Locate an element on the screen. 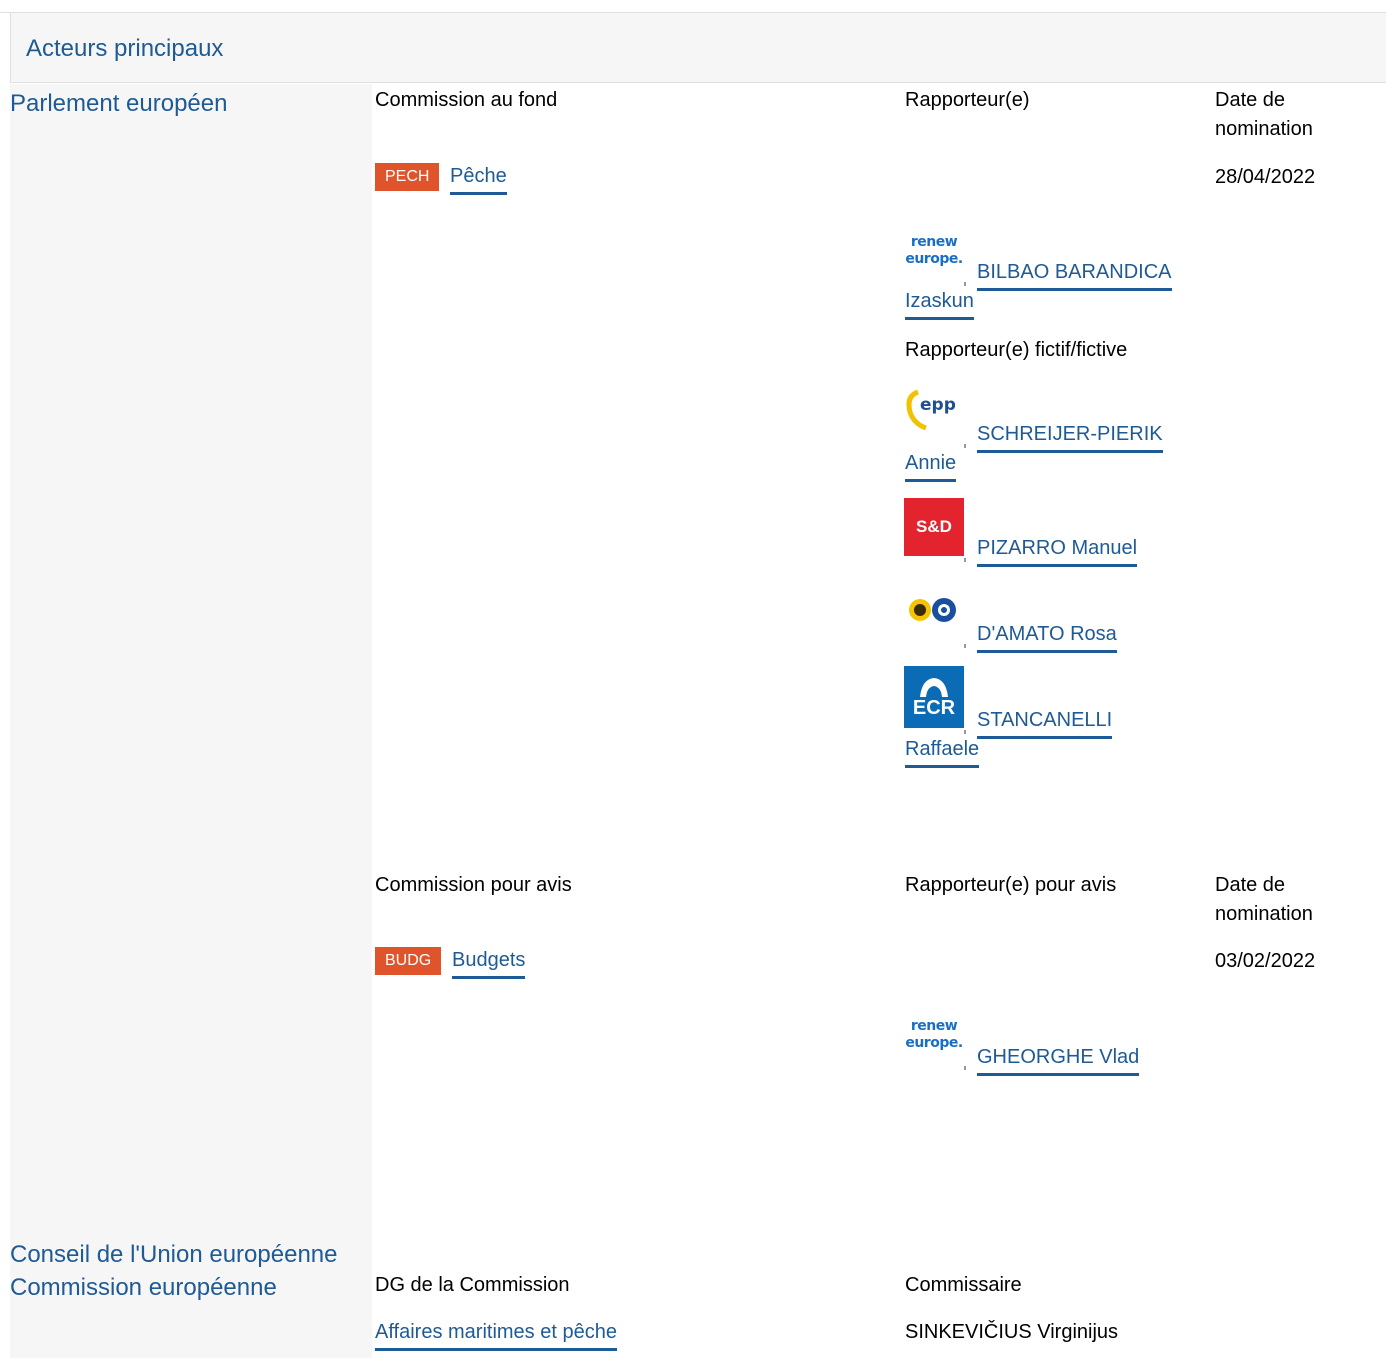 This screenshot has height=1358, width=1386. committee-link-peche: Pêche is located at coordinates (478, 178).